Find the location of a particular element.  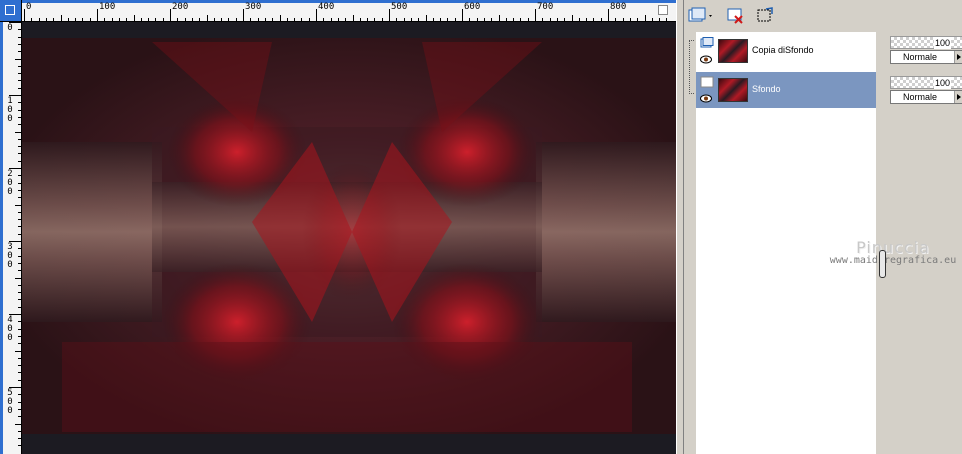

ruler-label: 0 is located at coordinates (10, 28).